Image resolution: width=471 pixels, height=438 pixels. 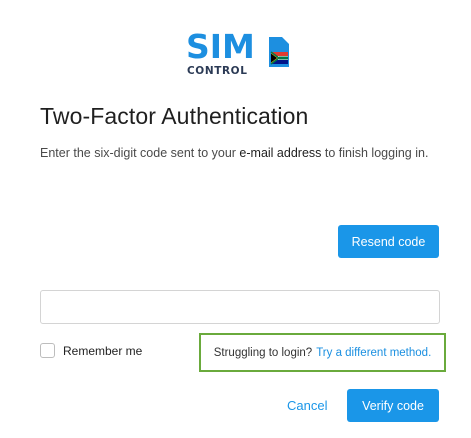 I want to click on verification-code-input, so click(x=240, y=307).